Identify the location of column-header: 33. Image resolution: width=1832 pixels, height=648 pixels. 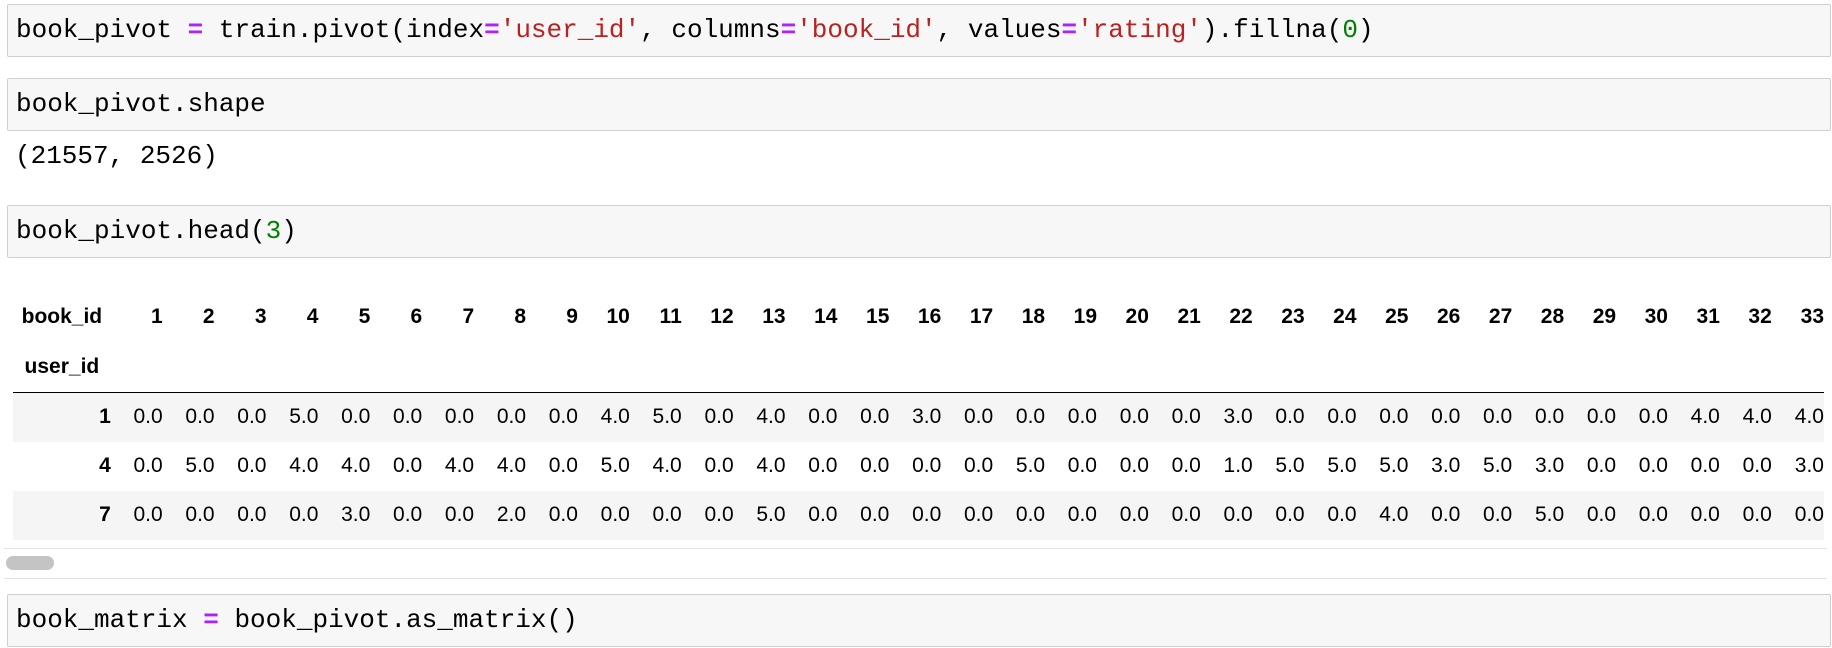
(1812, 316).